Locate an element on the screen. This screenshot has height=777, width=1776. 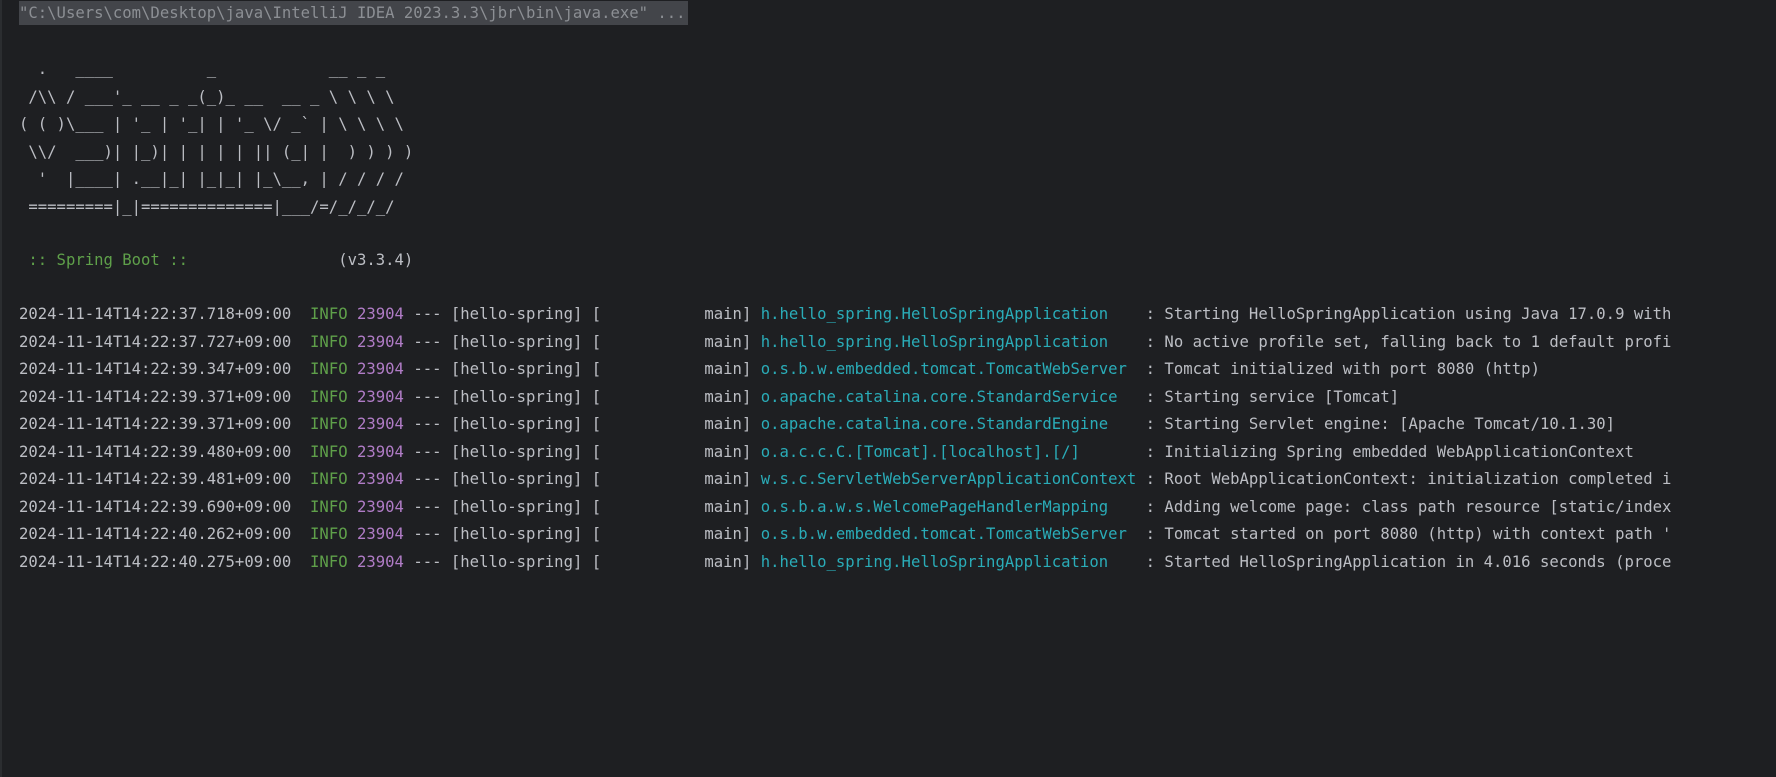
log-timestamp: 2024-11-14T14:22:40.262+09:00 is located at coordinates (155, 534).